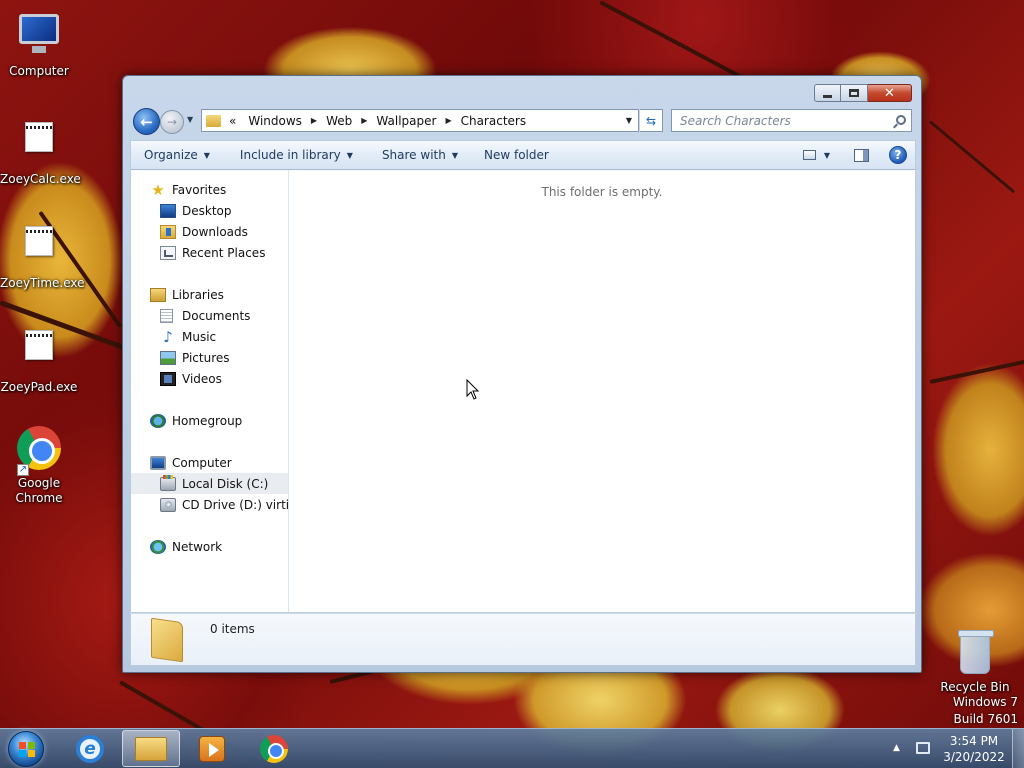  I want to click on desktop-icon-recycle-bin: Recycle Bin, so click(975, 662).